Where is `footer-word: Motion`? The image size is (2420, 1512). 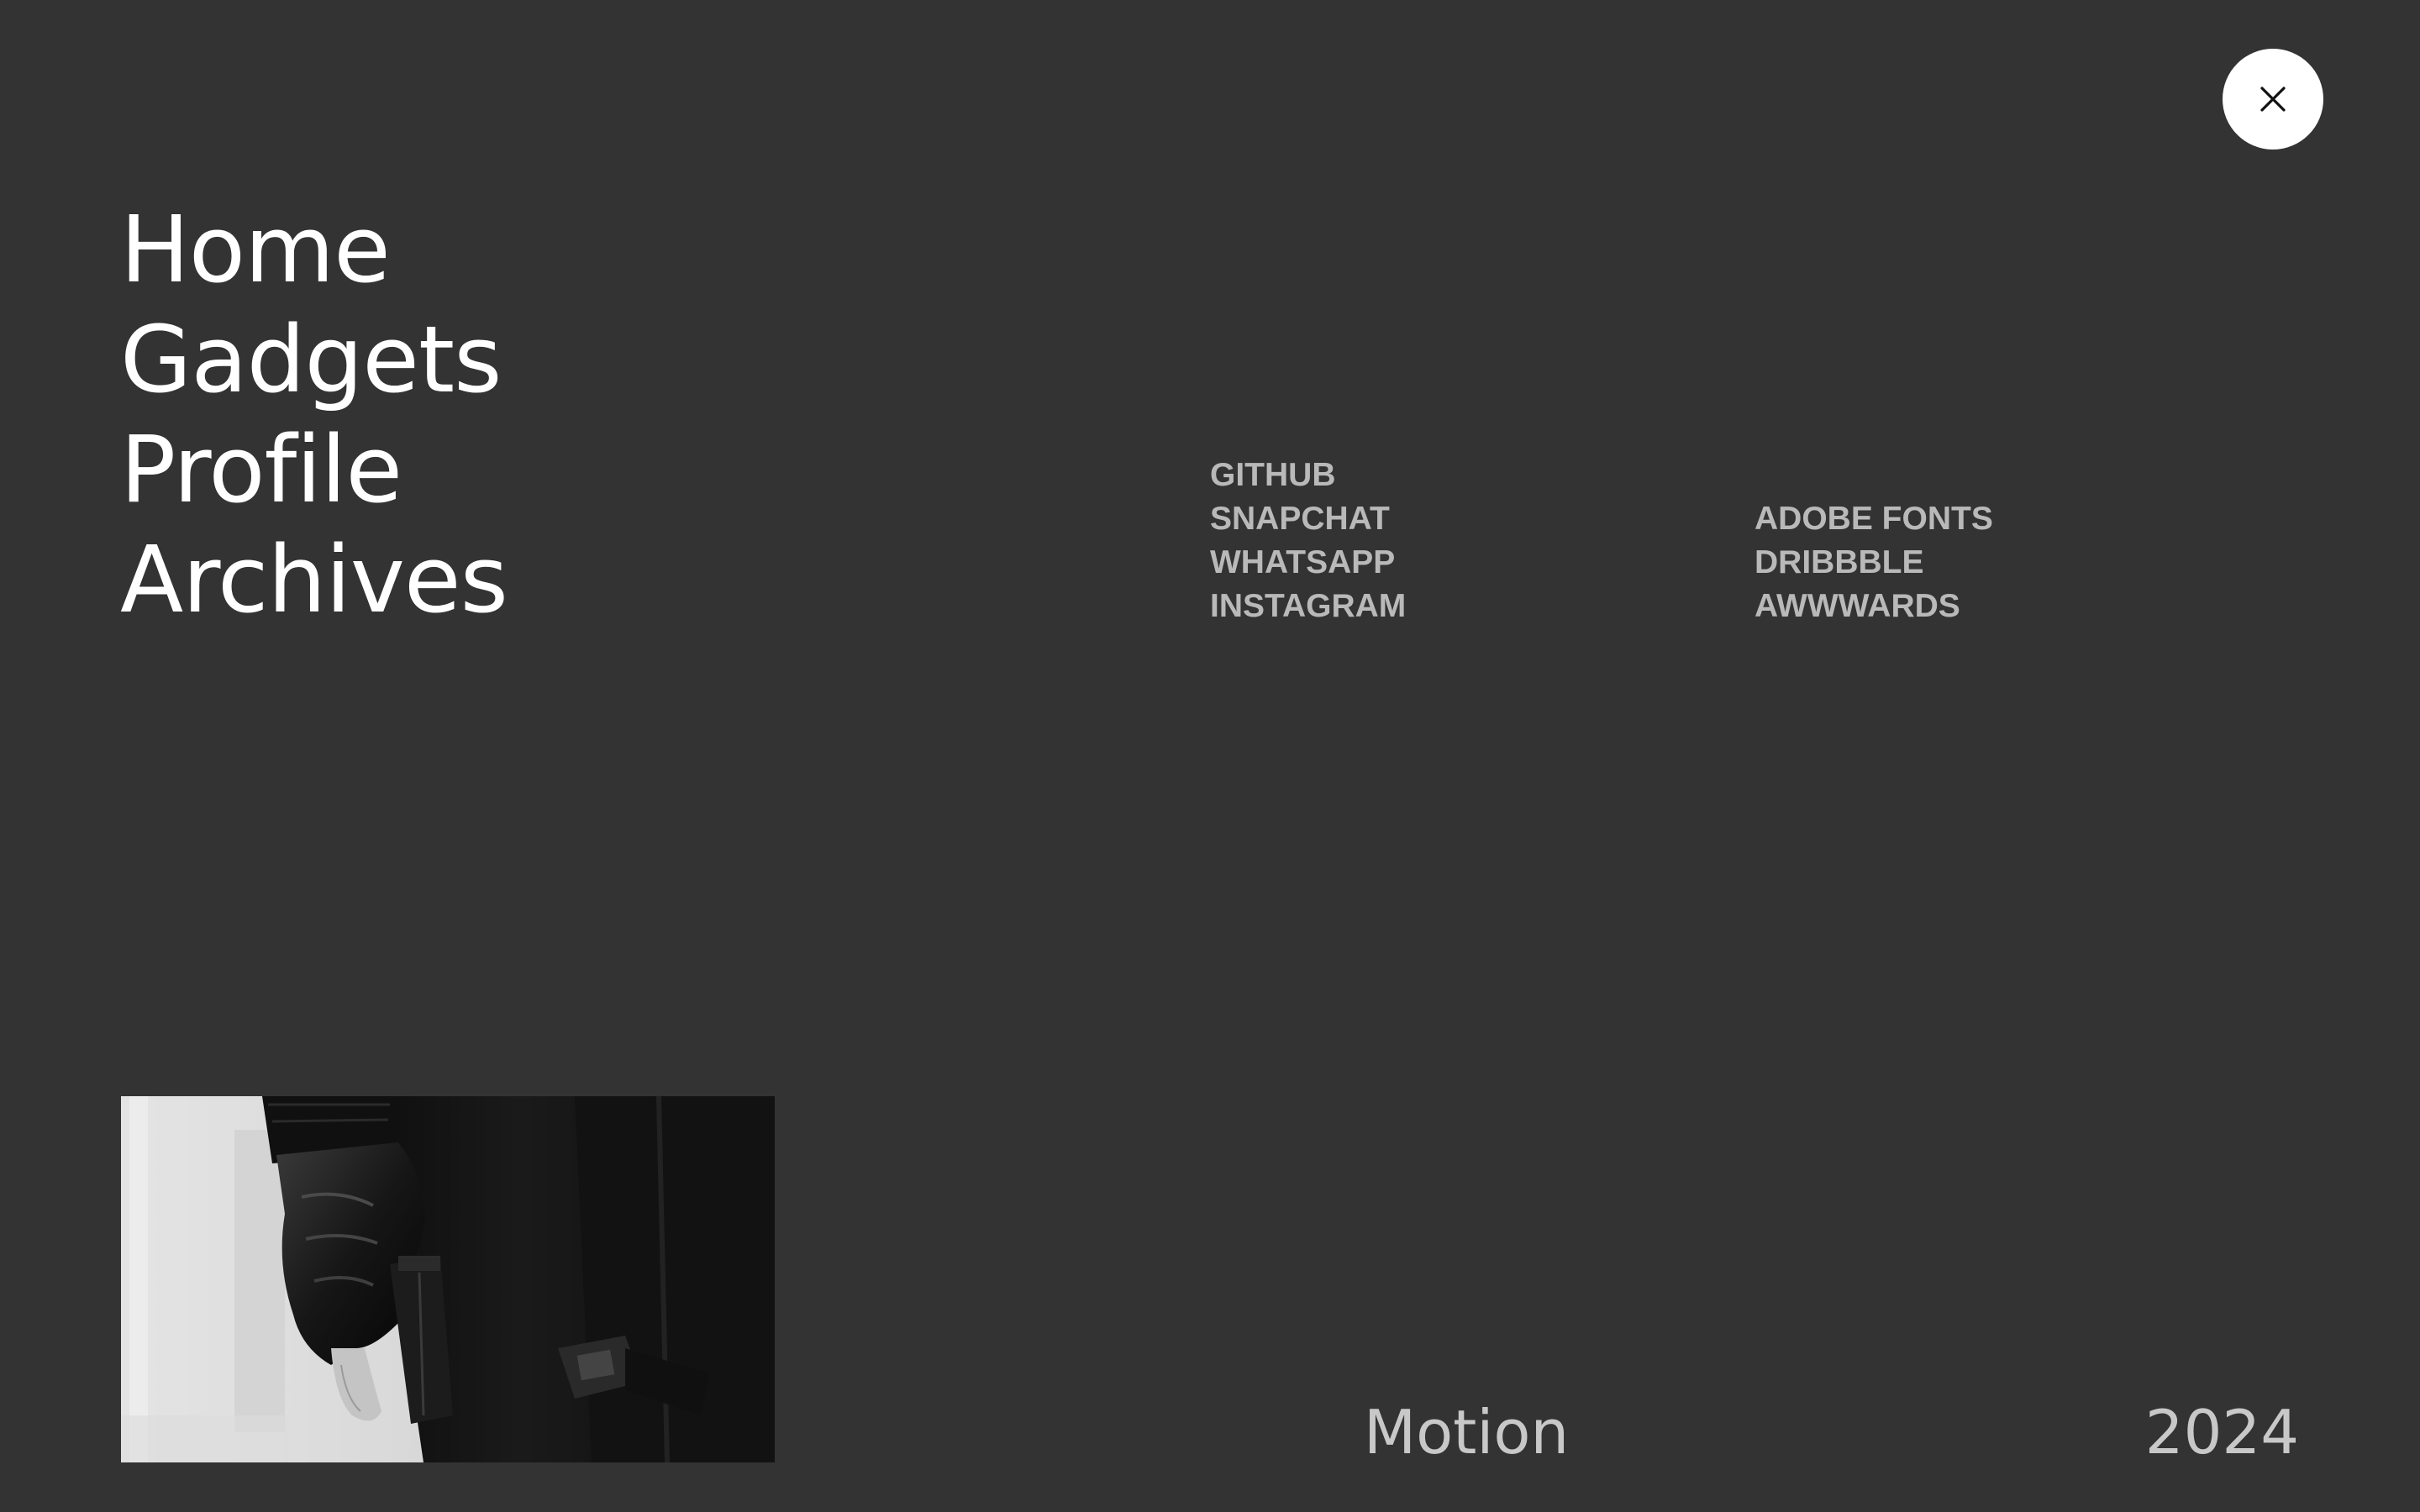
footer-word: Motion is located at coordinates (1467, 1432).